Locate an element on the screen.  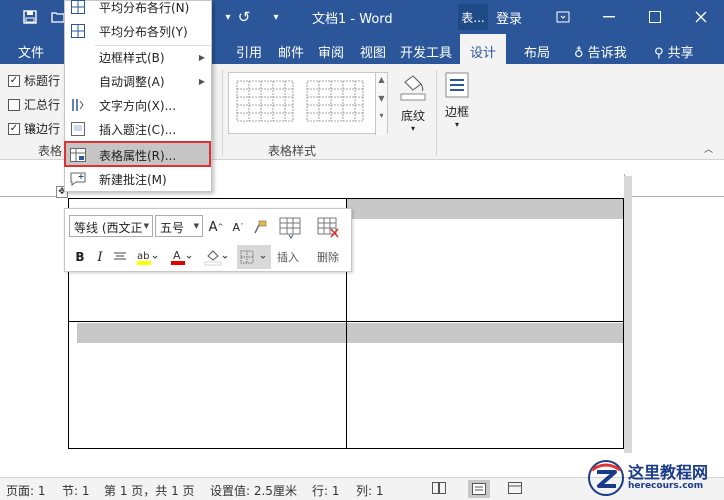
insert-caption-icon is located at coordinates (78, 129).